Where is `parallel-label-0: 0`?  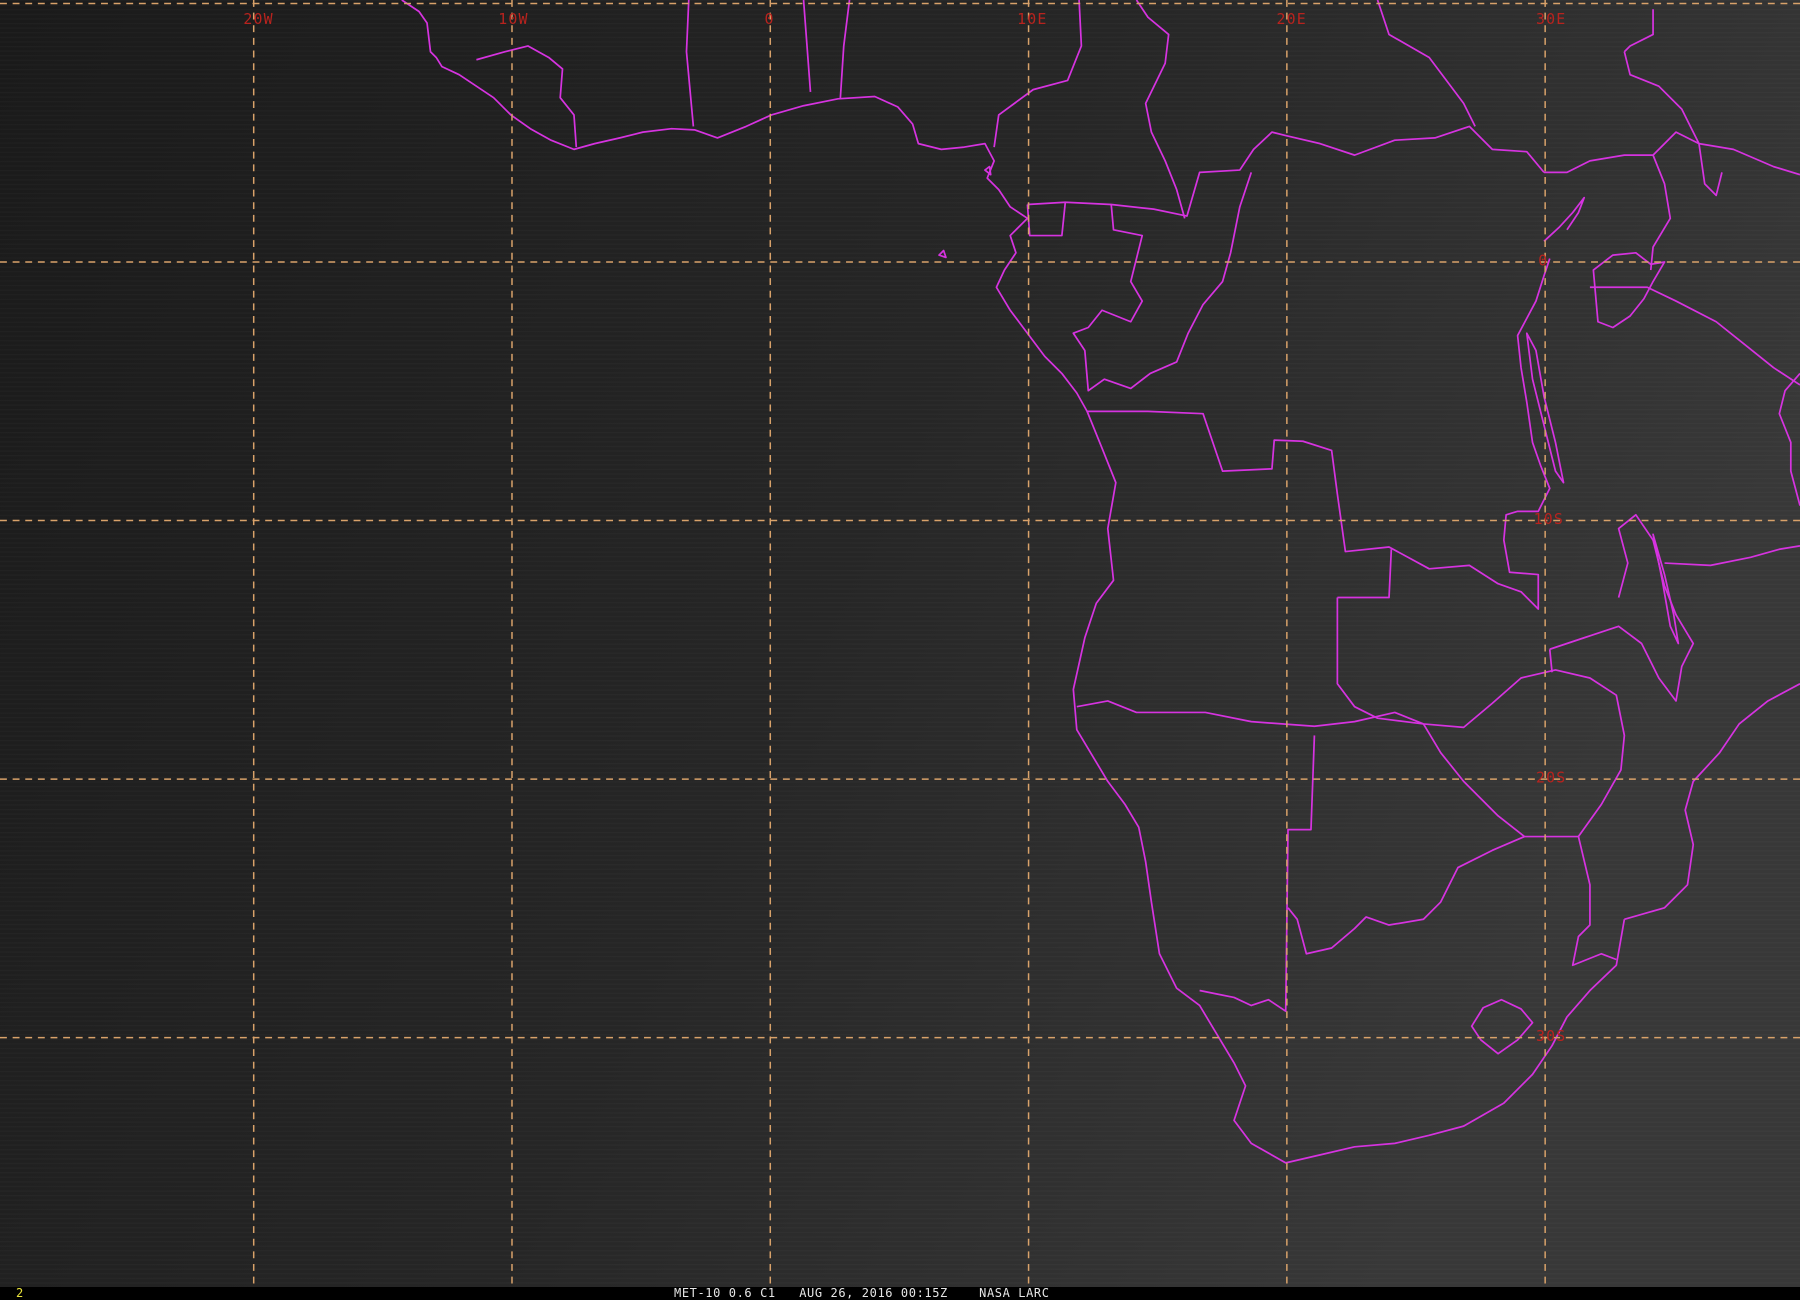
parallel-label-0: 0 is located at coordinates (1543, 260).